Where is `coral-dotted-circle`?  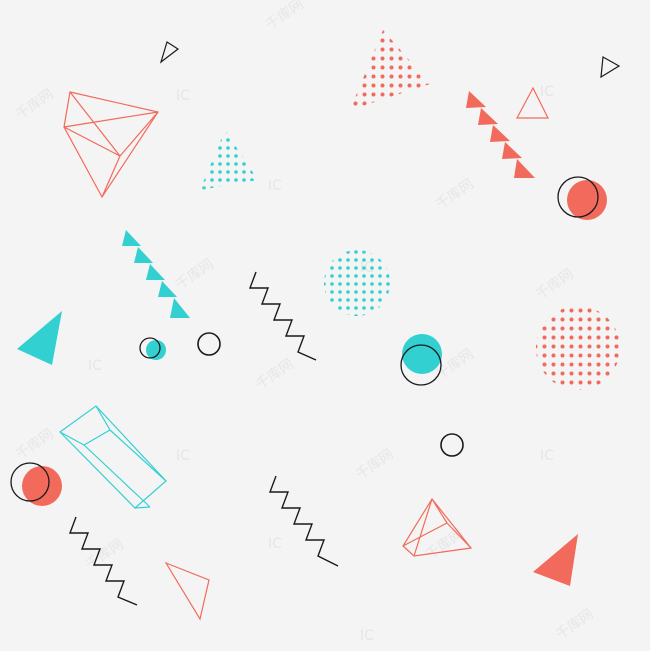
coral-dotted-circle is located at coordinates (578, 348).